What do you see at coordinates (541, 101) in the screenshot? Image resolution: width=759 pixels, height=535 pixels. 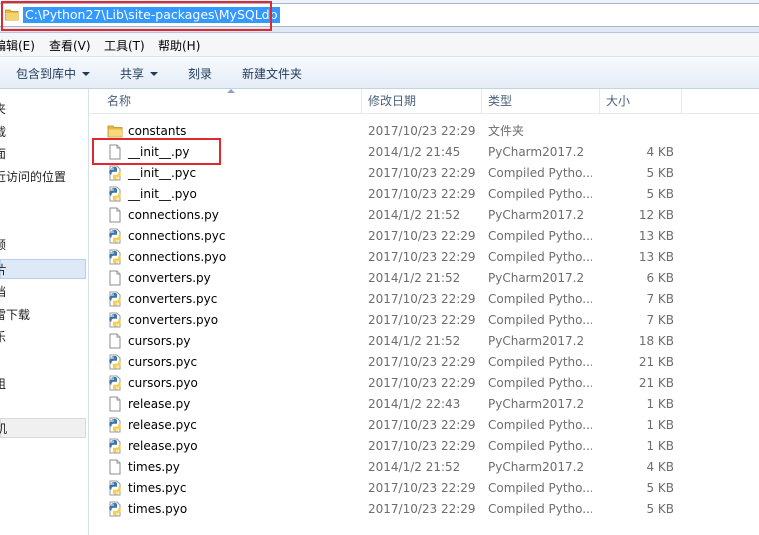 I see `column-type: 类型` at bounding box center [541, 101].